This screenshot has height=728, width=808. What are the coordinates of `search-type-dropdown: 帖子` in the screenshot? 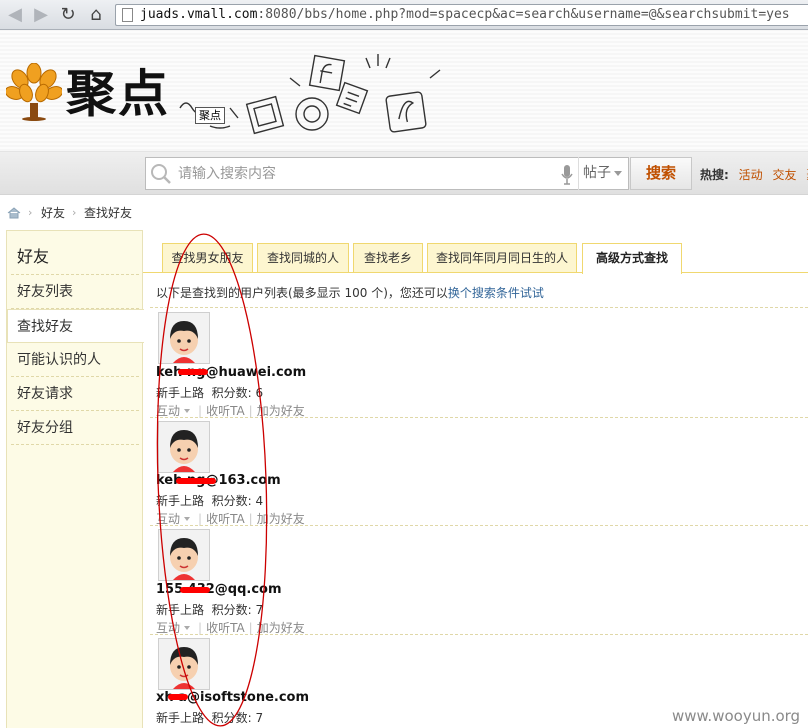 It's located at (603, 173).